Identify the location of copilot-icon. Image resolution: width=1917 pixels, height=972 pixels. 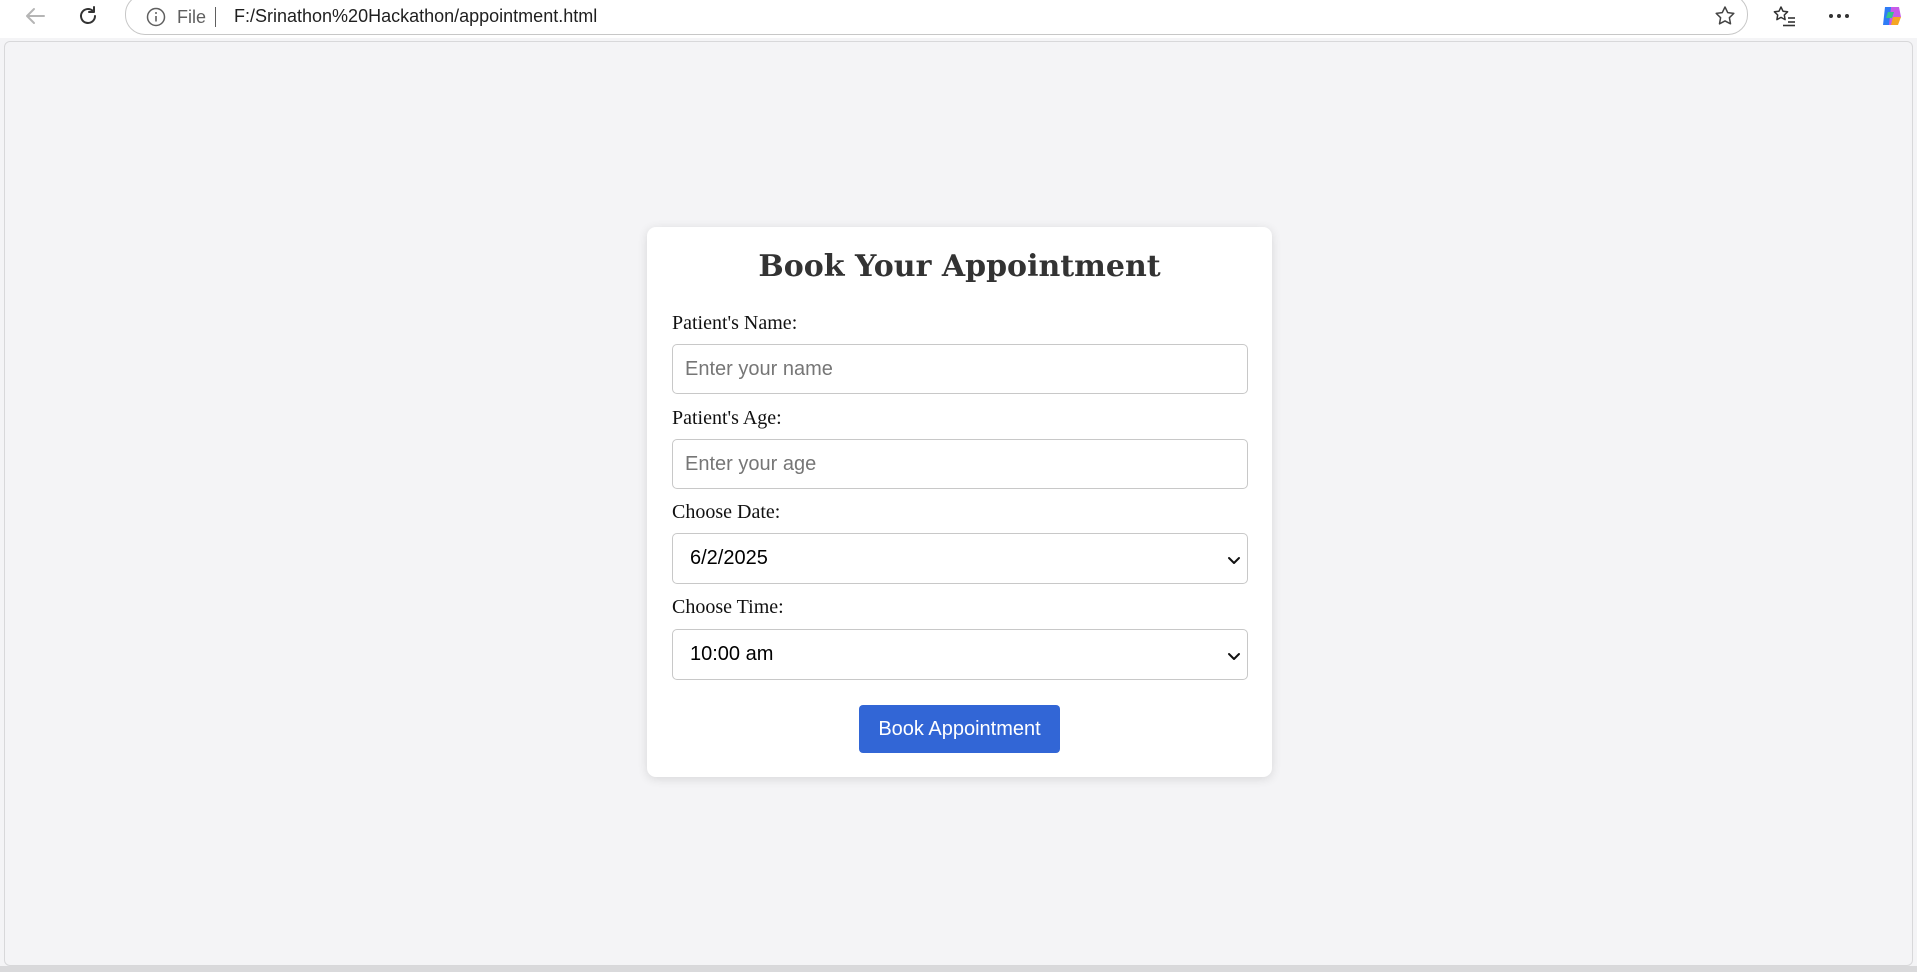
(1892, 16).